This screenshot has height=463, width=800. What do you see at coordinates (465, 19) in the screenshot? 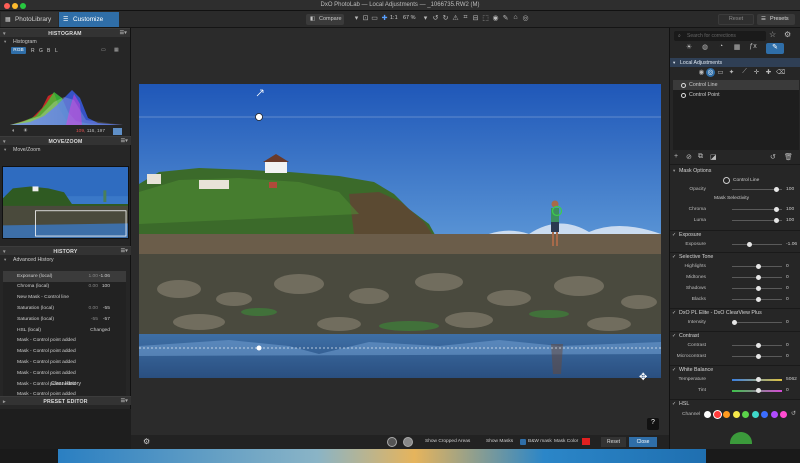
I see `crop-tool-icon: ⌗` at bounding box center [465, 19].